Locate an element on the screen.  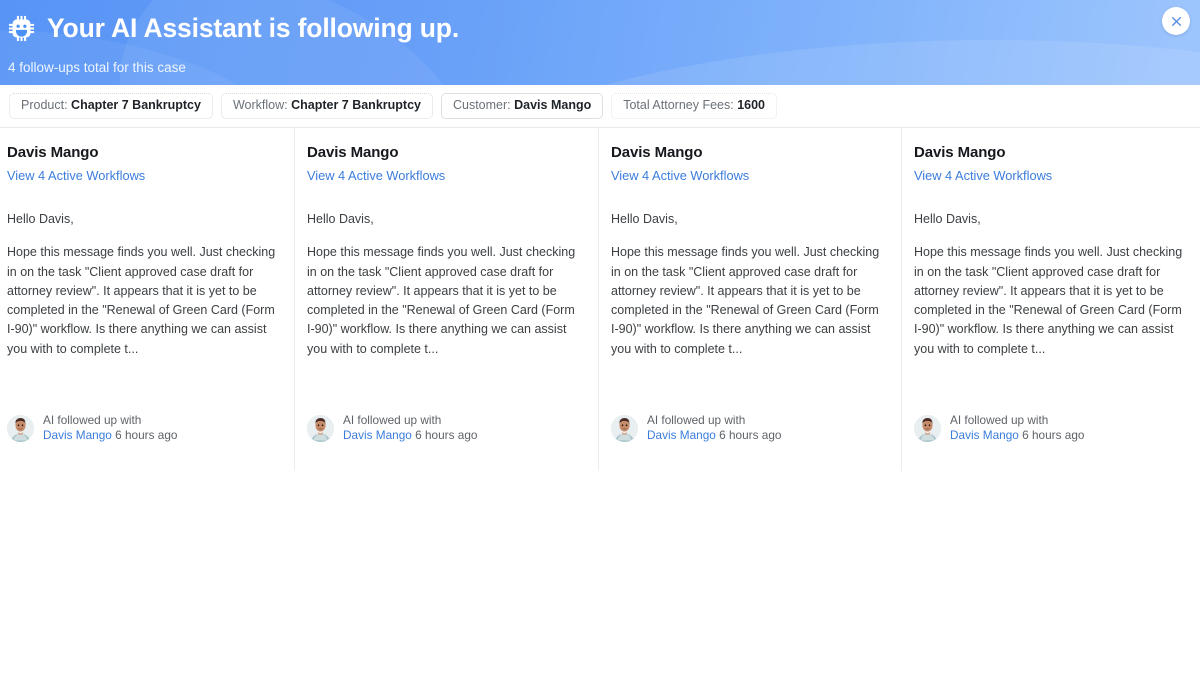
meta-chip-customer-value: Davis Mango is located at coordinates (553, 105).